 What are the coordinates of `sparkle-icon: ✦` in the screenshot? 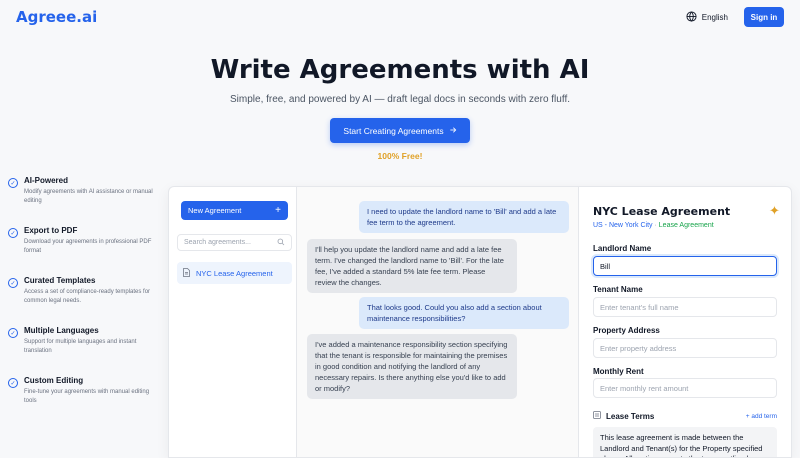 It's located at (774, 211).